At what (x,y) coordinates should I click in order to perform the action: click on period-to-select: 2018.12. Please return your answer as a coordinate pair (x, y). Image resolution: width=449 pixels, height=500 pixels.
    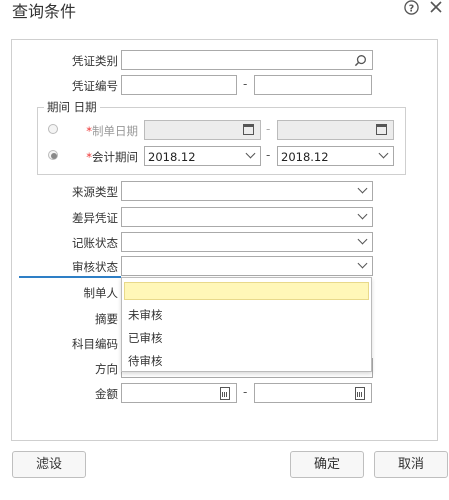
    Looking at the image, I should click on (335, 156).